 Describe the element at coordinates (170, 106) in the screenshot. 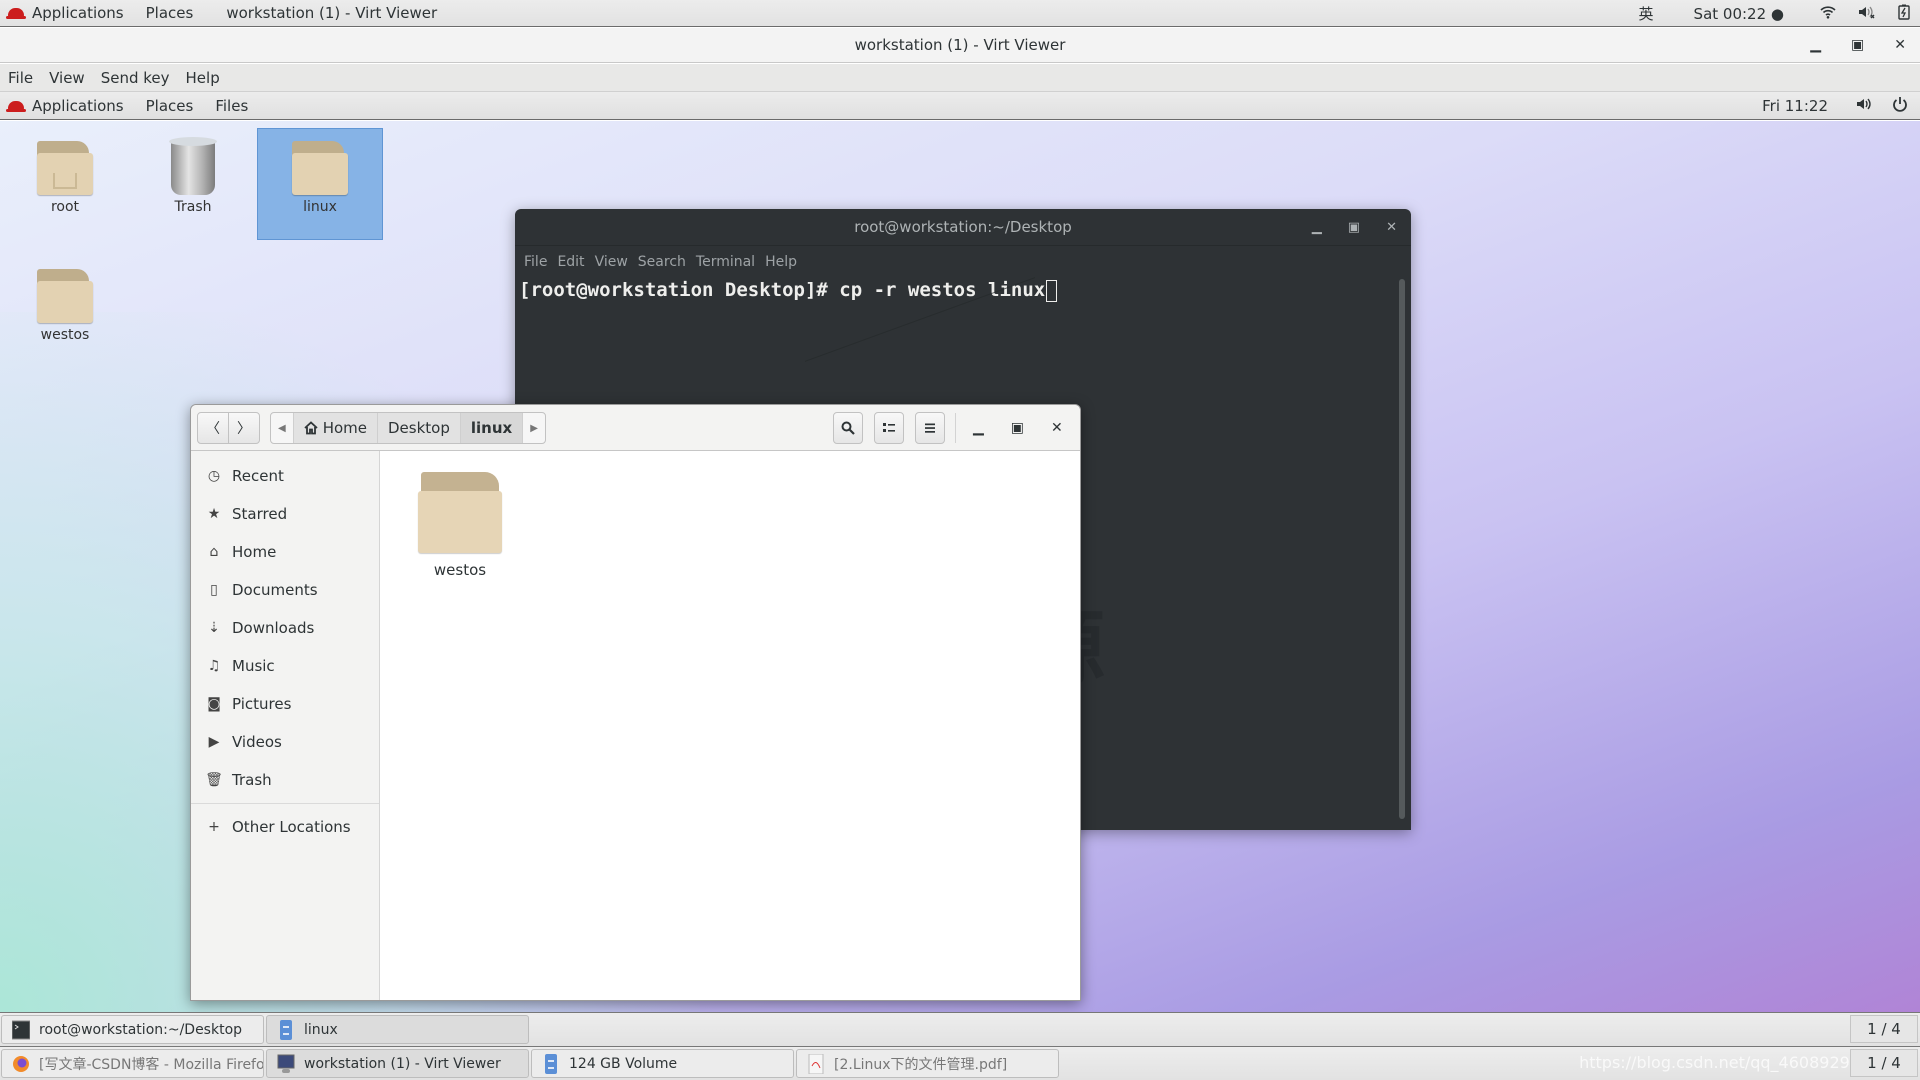

I see `guest-places-menu: Places` at that location.